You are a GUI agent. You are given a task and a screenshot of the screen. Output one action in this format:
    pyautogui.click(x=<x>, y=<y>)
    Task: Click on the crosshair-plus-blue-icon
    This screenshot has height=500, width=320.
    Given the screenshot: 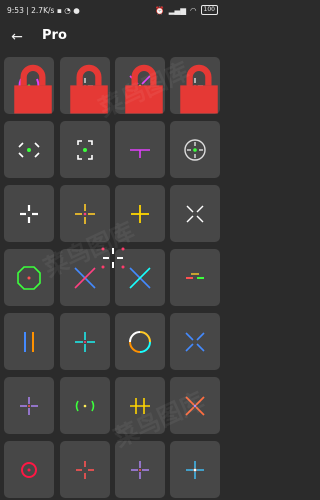 What is the action you would take?
    pyautogui.click(x=195, y=470)
    